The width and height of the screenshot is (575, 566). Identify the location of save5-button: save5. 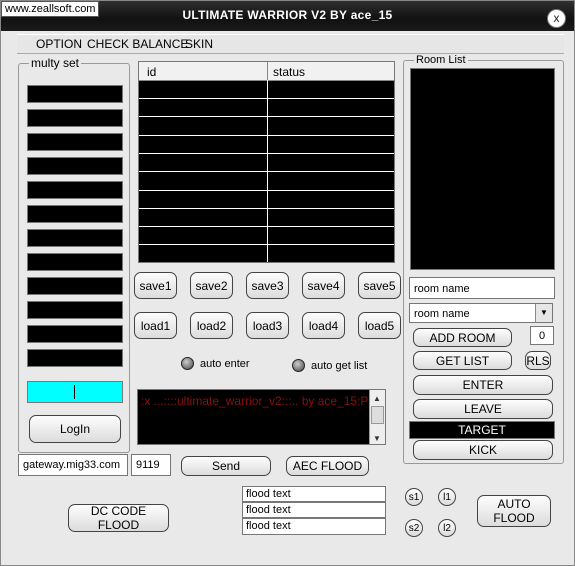
(379, 285).